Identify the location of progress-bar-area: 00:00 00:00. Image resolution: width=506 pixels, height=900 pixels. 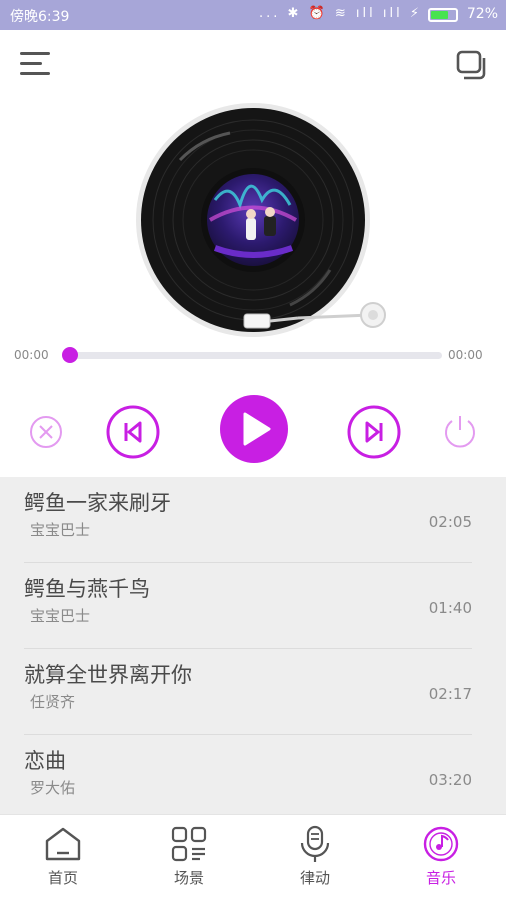
(253, 355).